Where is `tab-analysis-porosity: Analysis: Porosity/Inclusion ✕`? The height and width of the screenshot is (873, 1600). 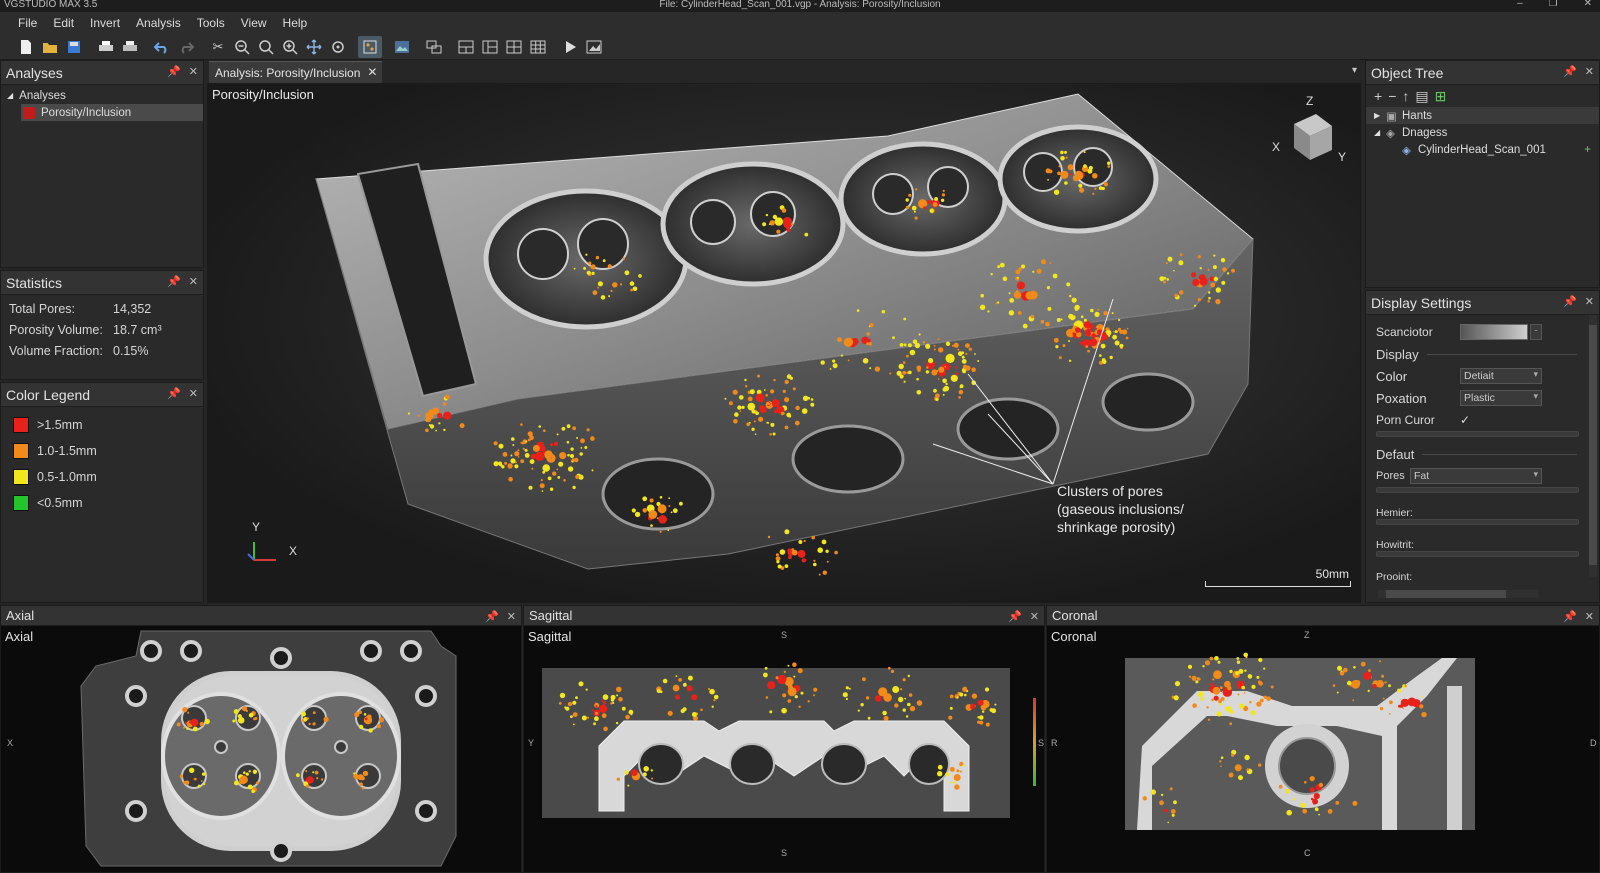 tab-analysis-porosity: Analysis: Porosity/Inclusion ✕ is located at coordinates (296, 72).